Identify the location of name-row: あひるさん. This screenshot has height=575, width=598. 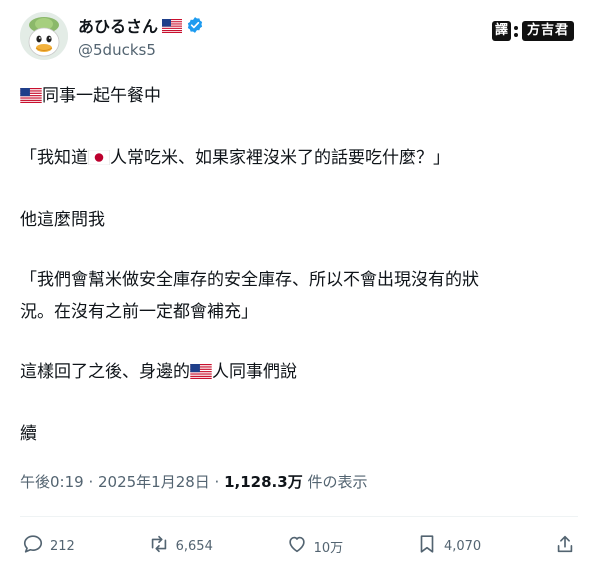
(141, 27).